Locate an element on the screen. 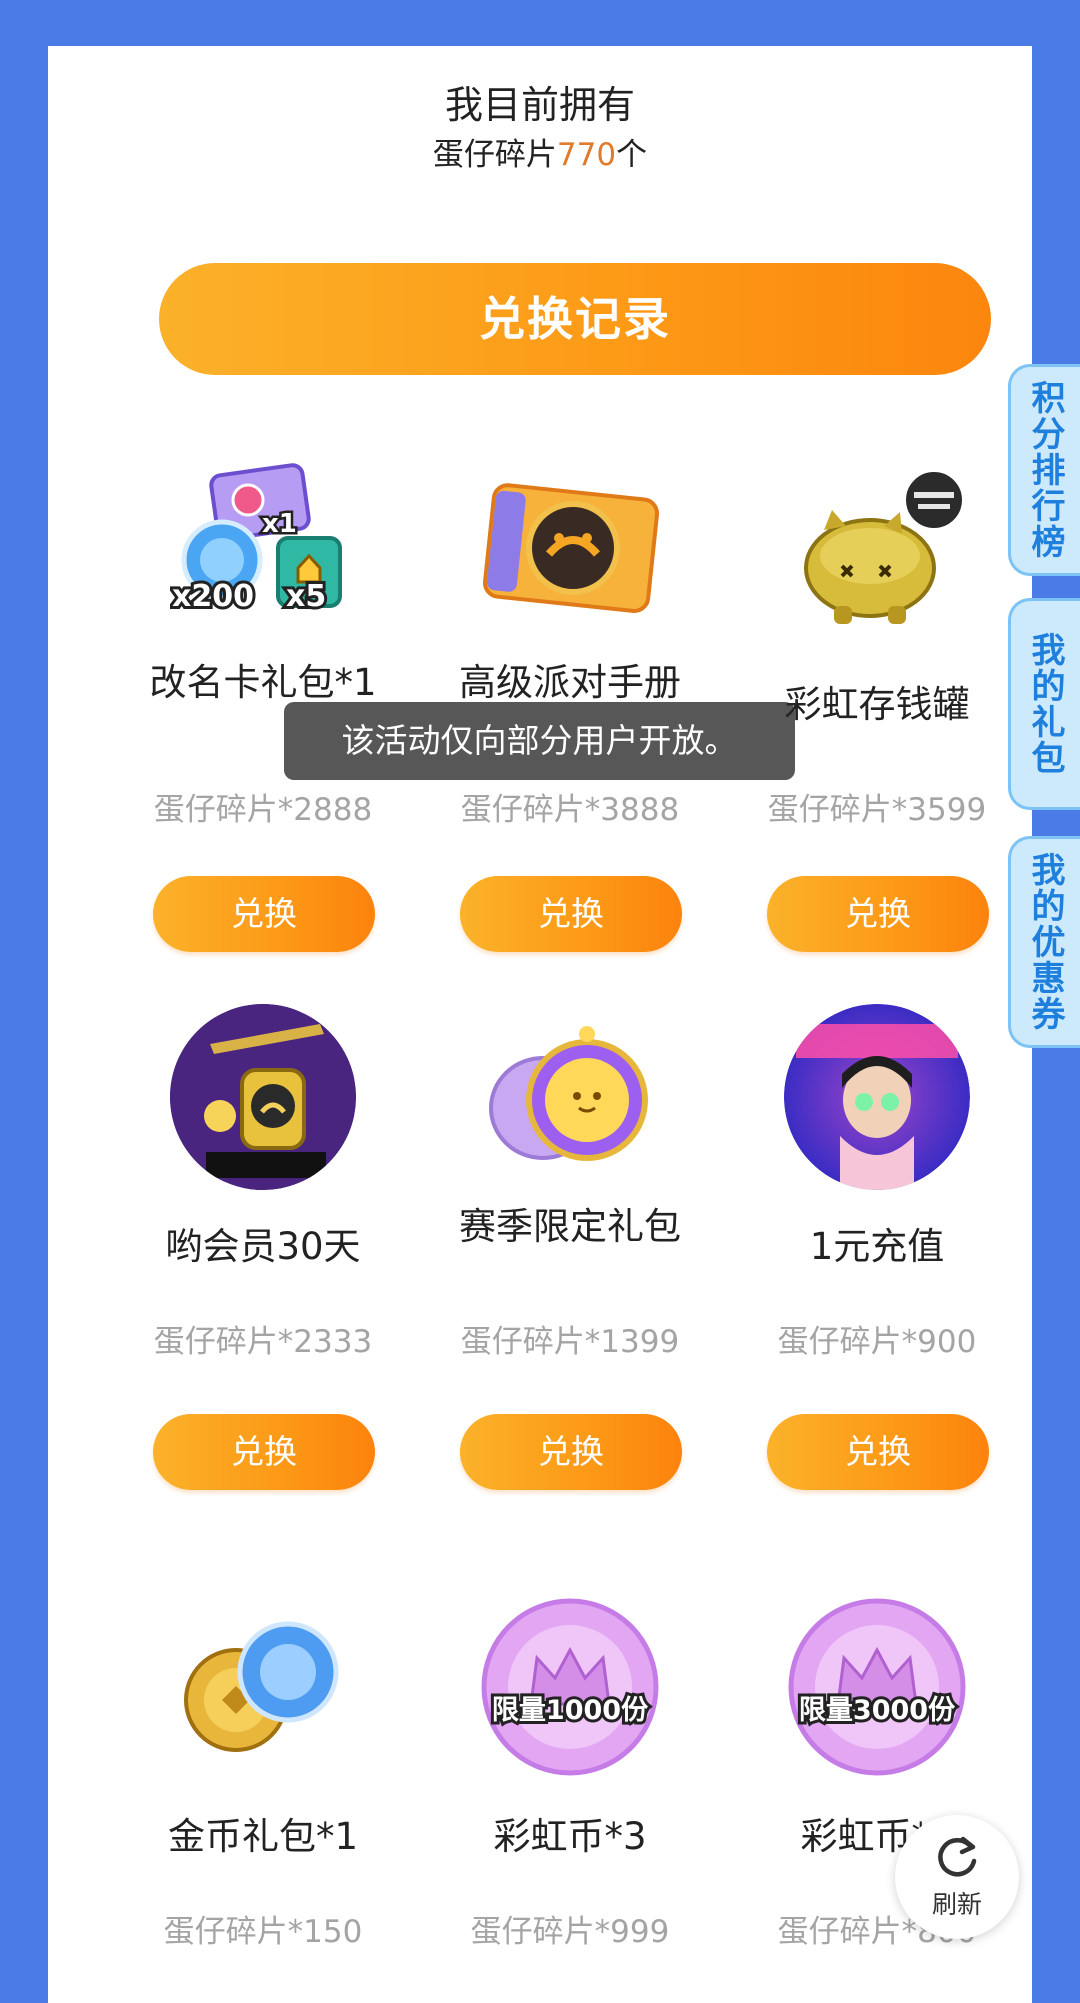 This screenshot has width=1080, height=2003. side-tab-ranking: 积分排行榜 is located at coordinates (1044, 470).